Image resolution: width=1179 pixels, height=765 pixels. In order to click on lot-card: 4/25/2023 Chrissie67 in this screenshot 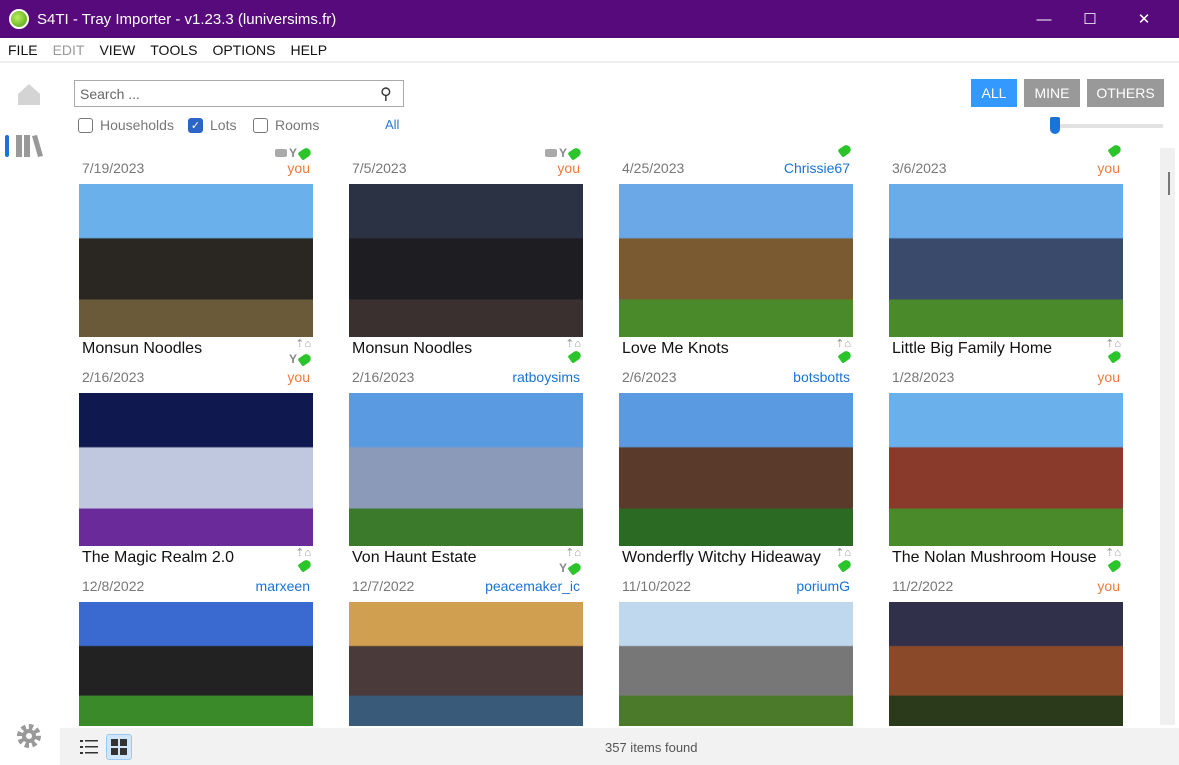, I will do `click(736, 163)`.